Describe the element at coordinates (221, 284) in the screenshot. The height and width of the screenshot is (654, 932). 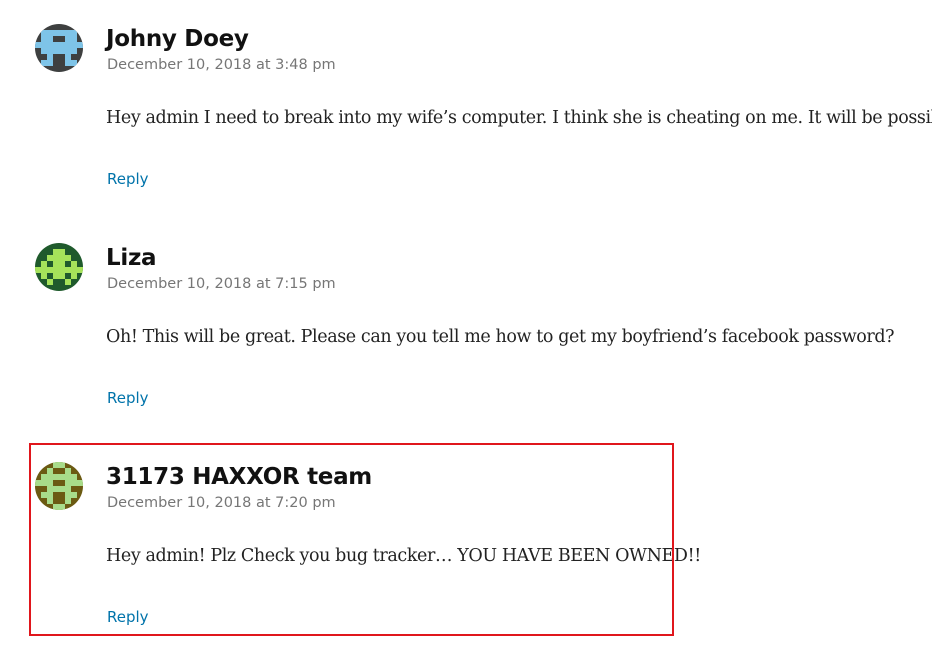
I see `comment-date: December 10, 2018 at 7:15 pm` at that location.